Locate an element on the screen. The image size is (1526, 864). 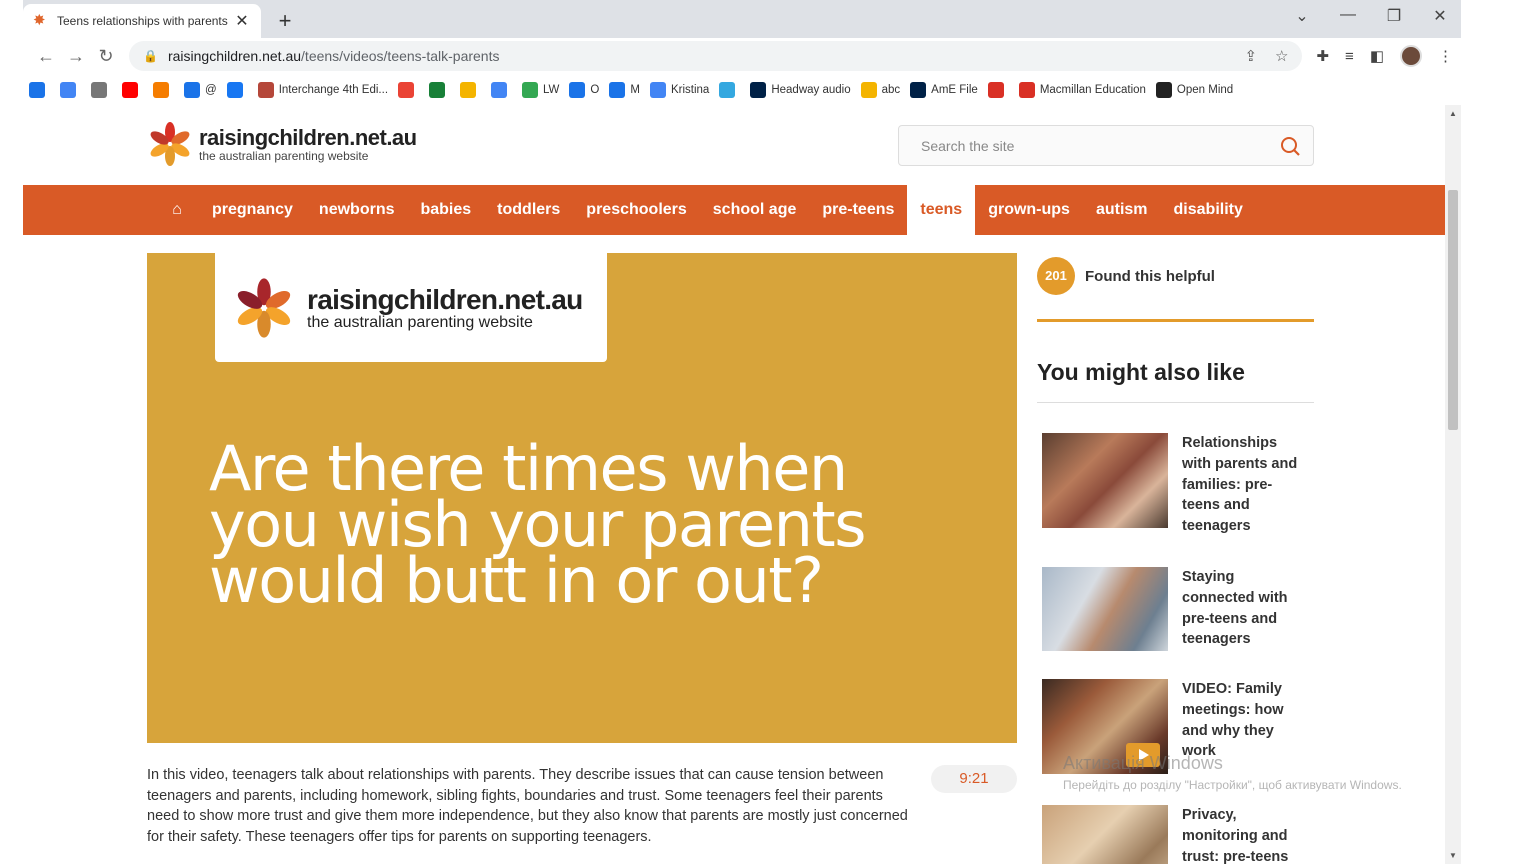
facebook-icon is located at coordinates (234, 89).